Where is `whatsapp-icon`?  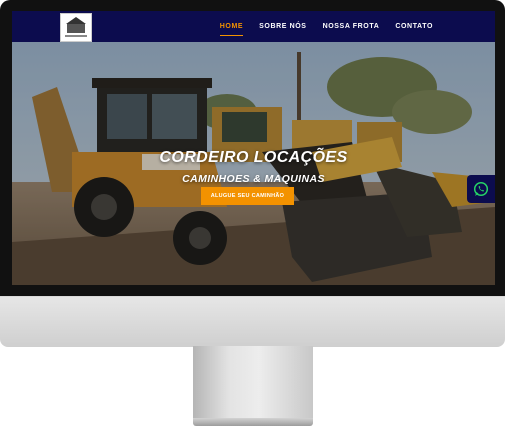
whatsapp-icon is located at coordinates (481, 189).